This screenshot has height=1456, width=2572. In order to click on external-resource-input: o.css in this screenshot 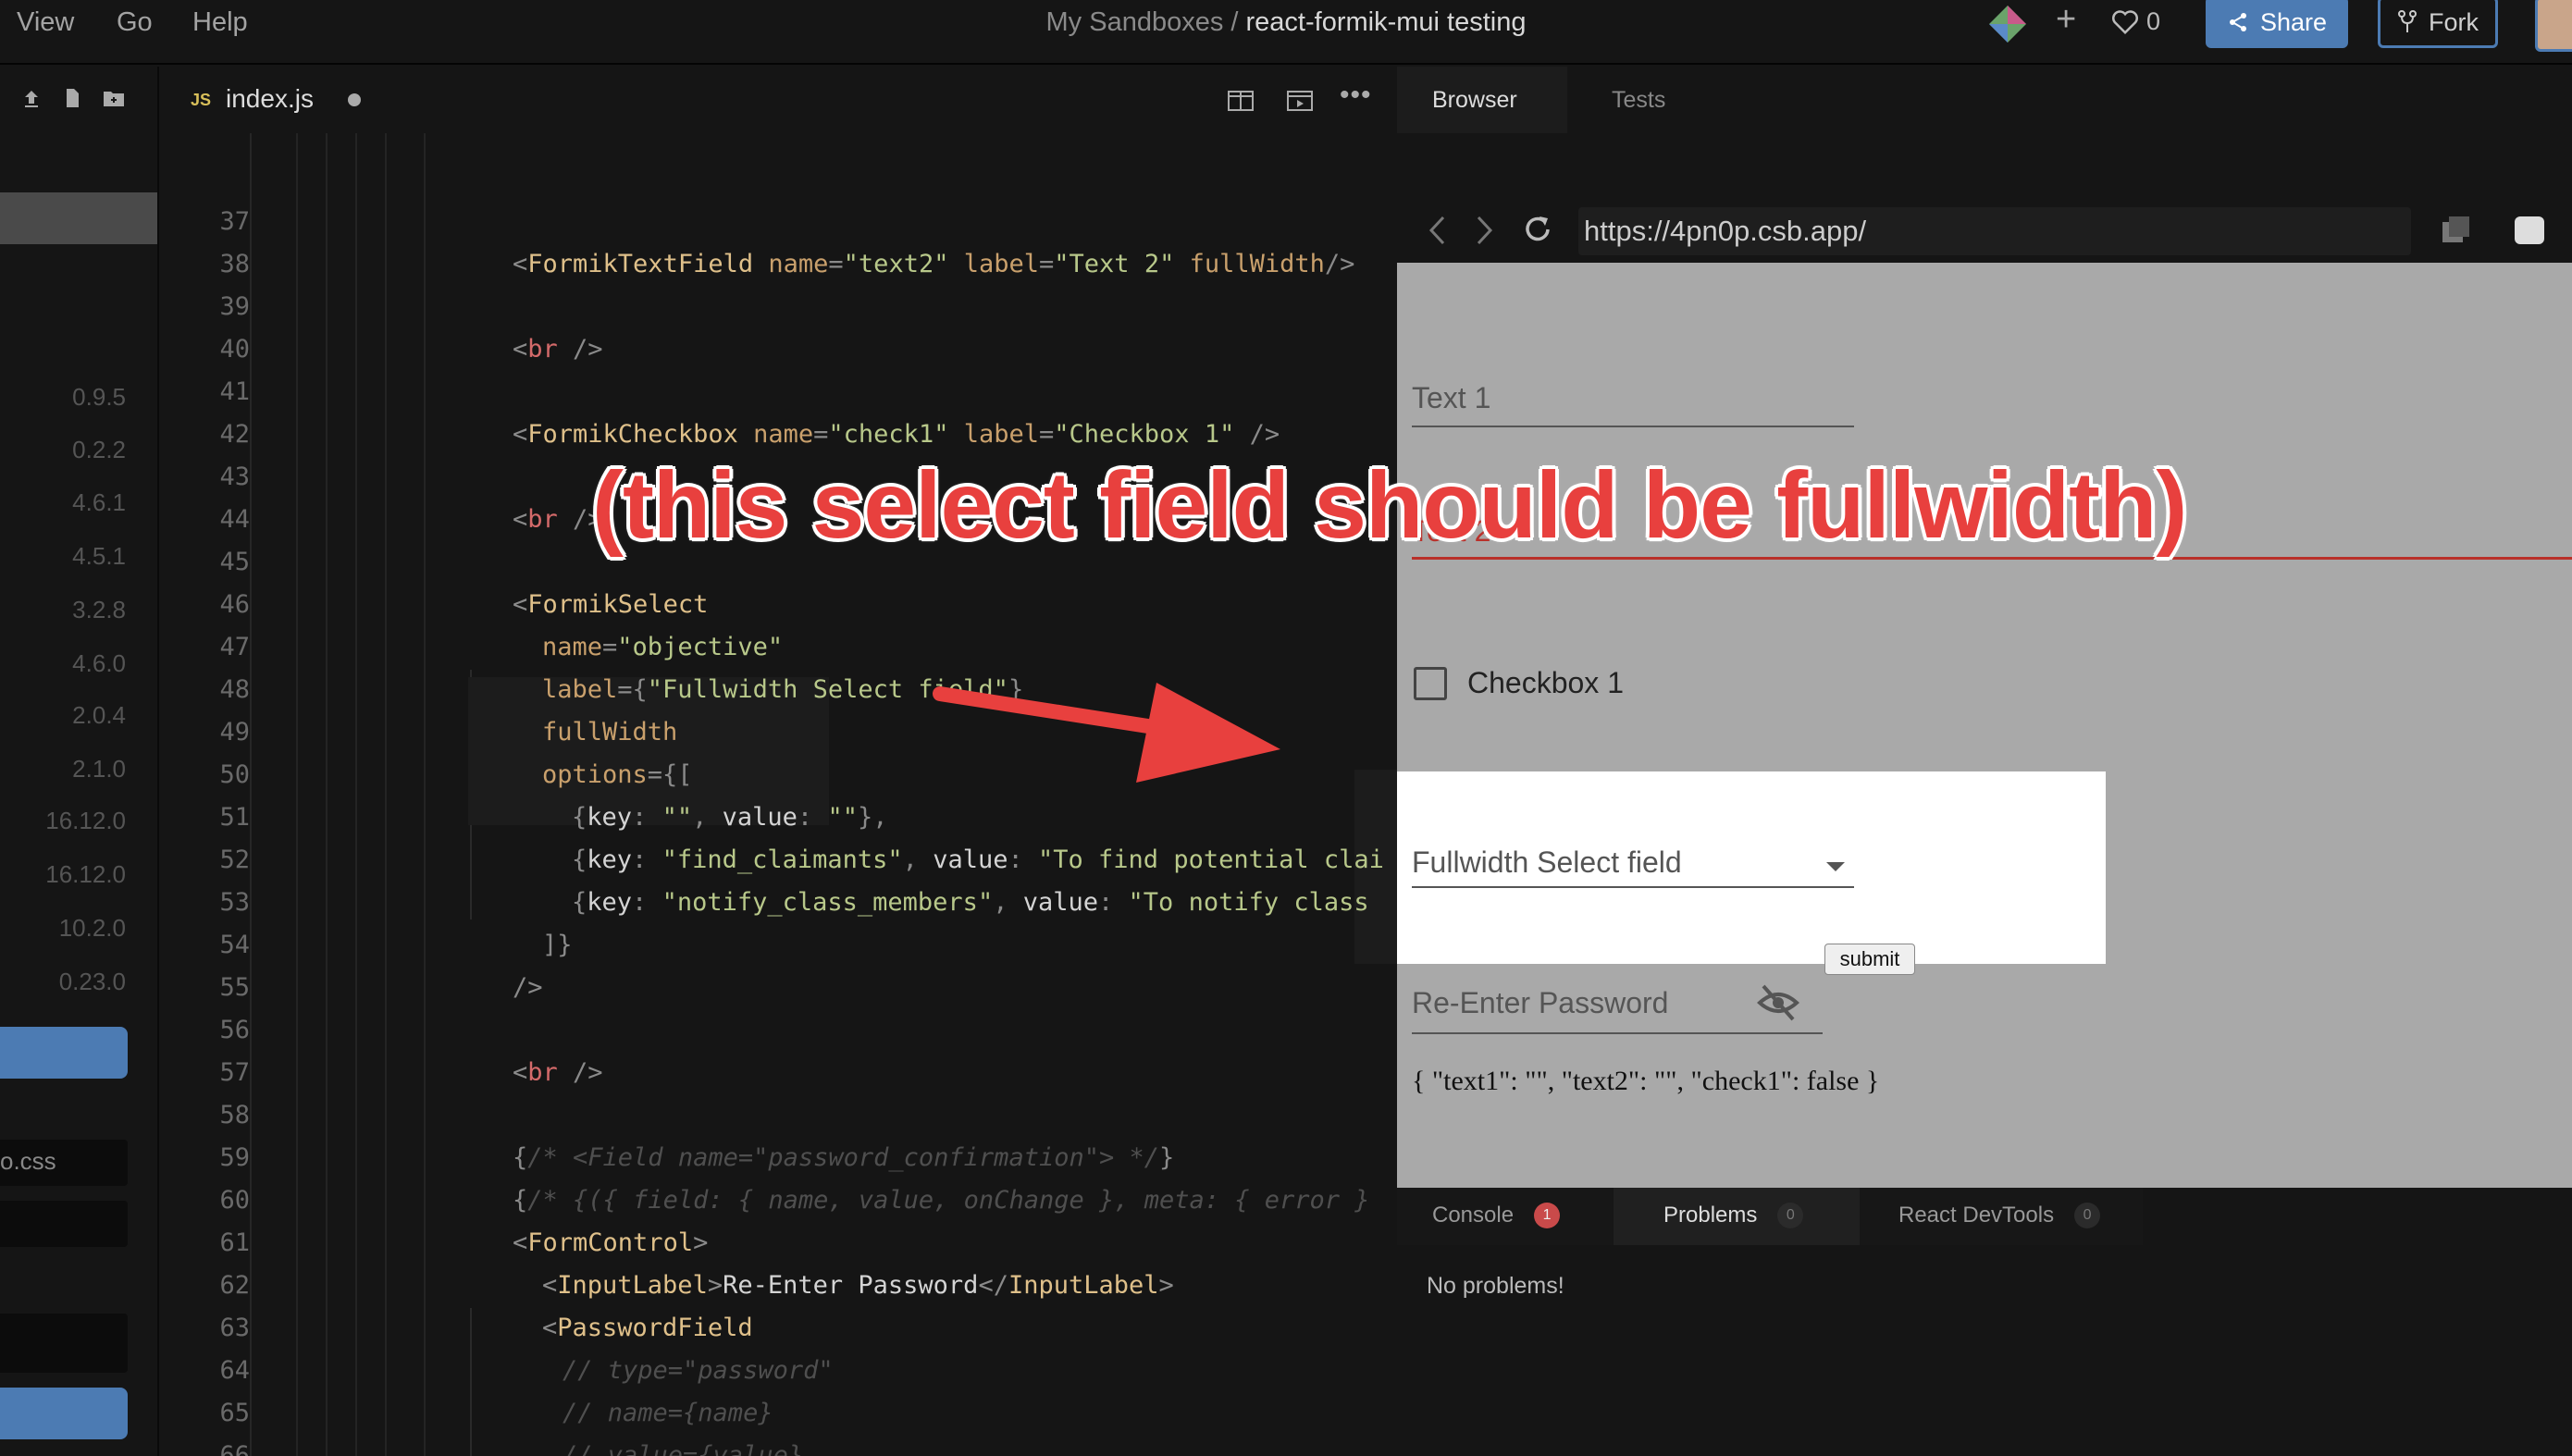, I will do `click(64, 1163)`.